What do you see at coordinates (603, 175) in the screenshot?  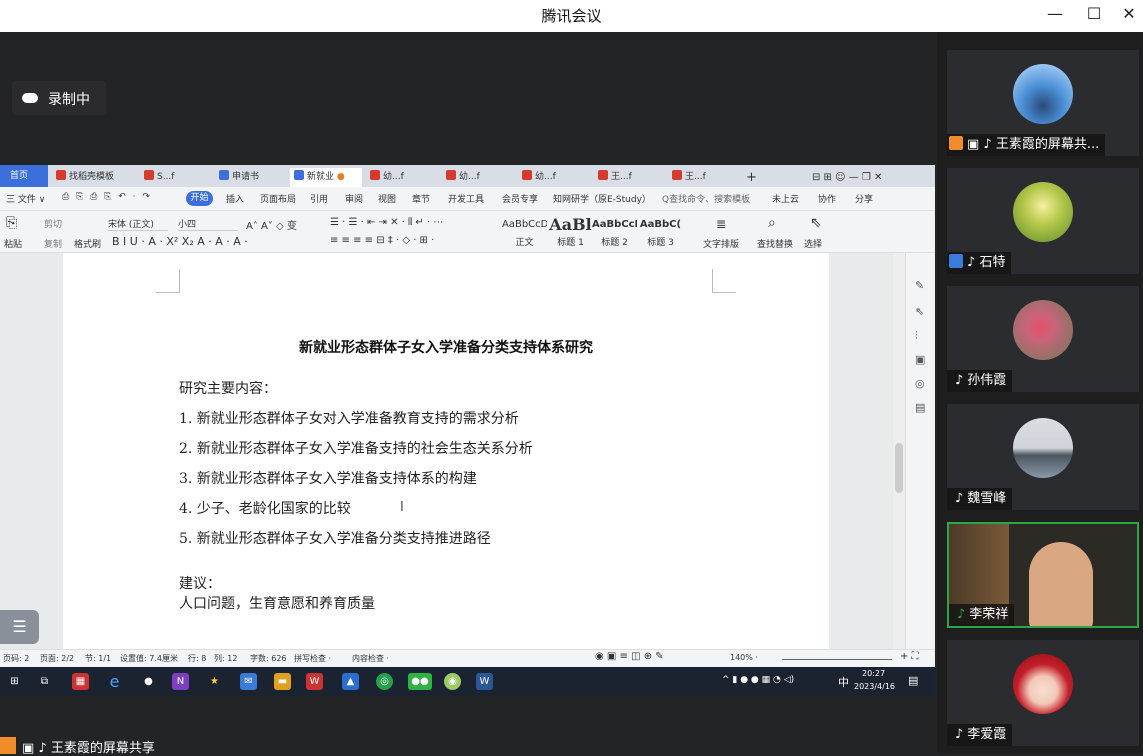 I see `pdf-icon` at bounding box center [603, 175].